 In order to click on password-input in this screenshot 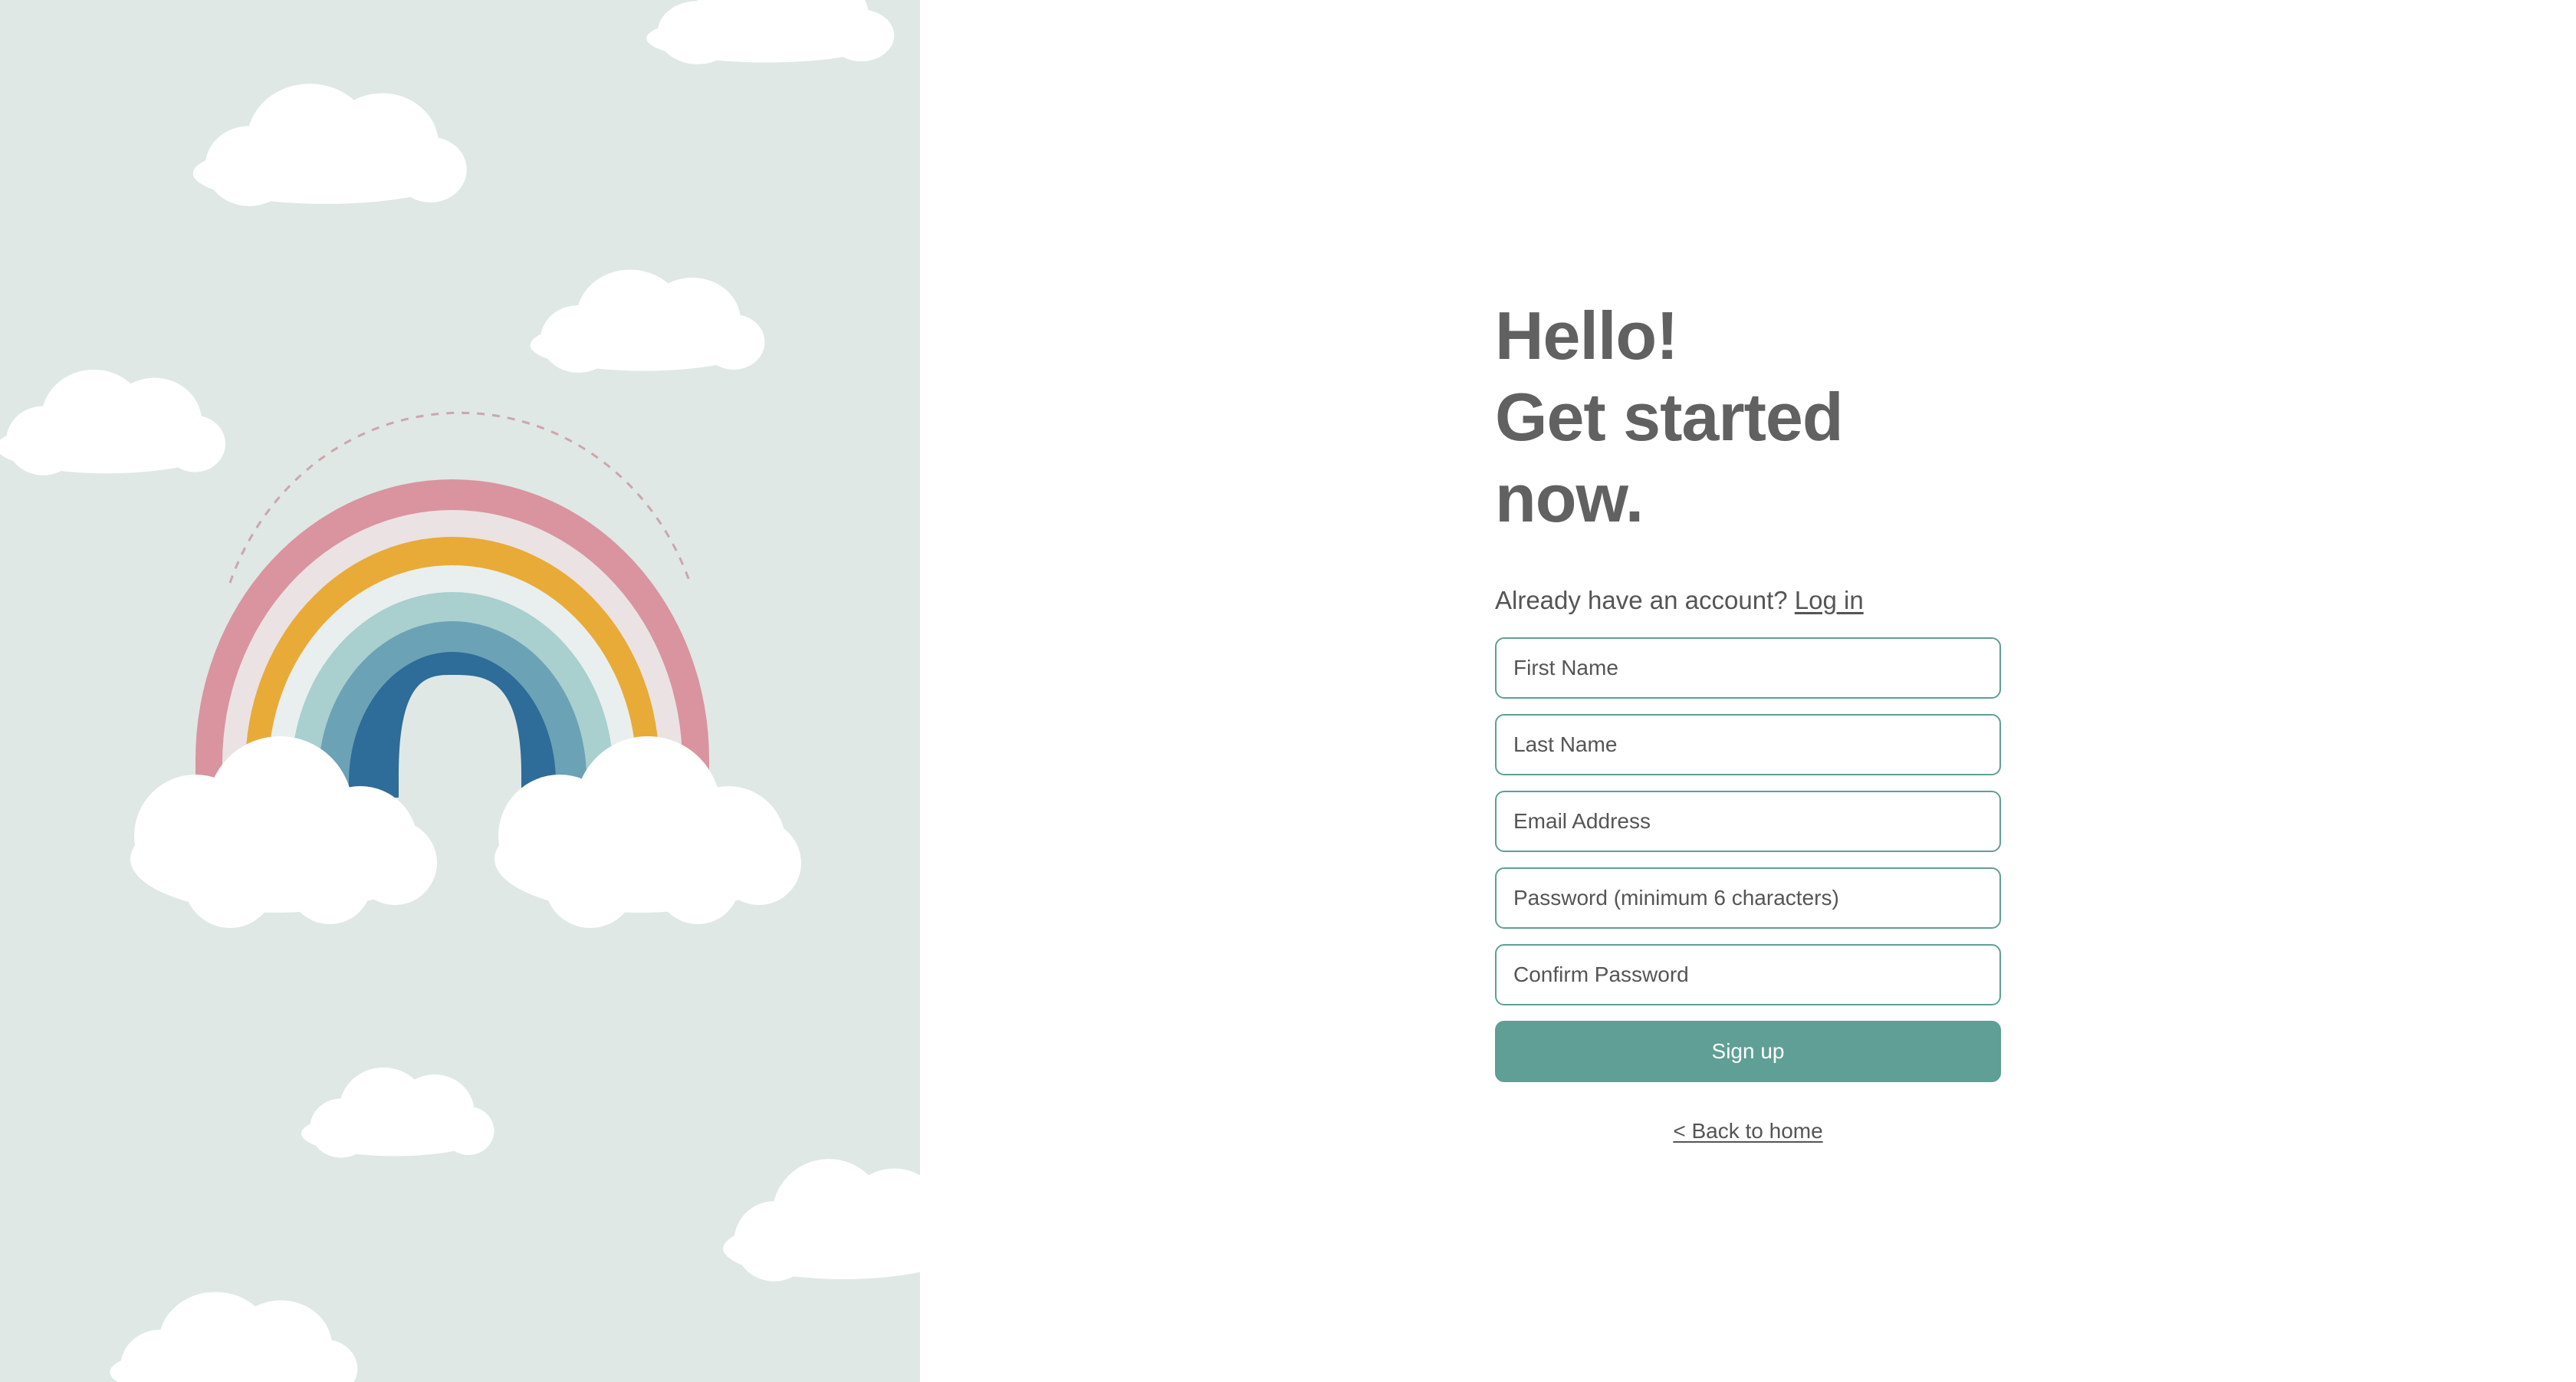, I will do `click(1748, 898)`.